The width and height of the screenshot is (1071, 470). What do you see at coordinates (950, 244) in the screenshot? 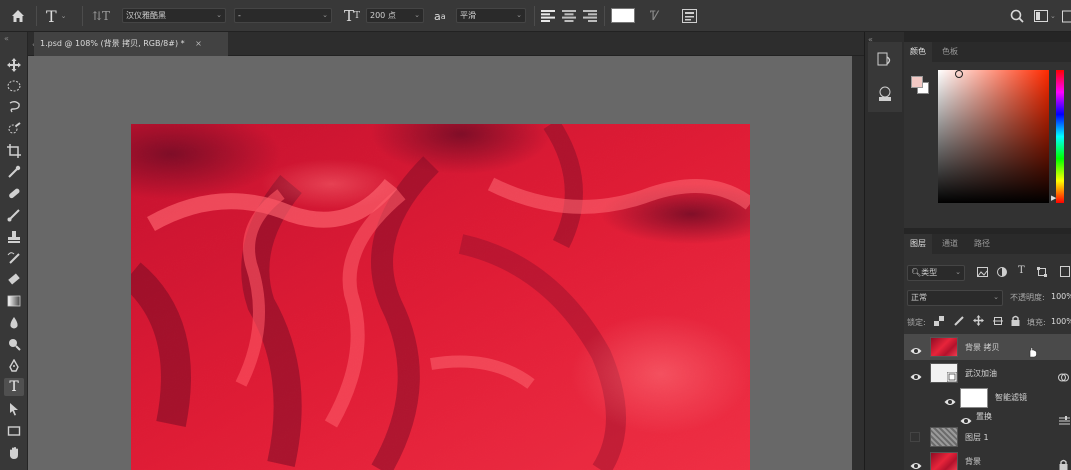
I see `tab-channels: 通道` at bounding box center [950, 244].